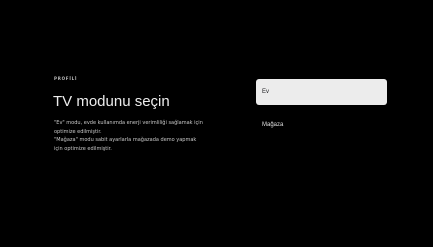 This screenshot has width=433, height=247. What do you see at coordinates (111, 101) in the screenshot?
I see `page-title: TV modunu seçin` at bounding box center [111, 101].